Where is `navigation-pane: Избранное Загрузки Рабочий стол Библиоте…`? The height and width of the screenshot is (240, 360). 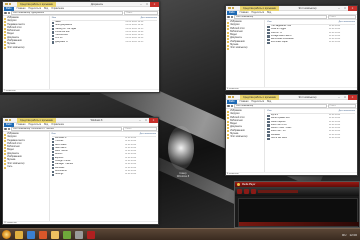
navigation-pane: Избранное Загрузки Рабочий стол Библиоте… is located at coordinates (246, 53).